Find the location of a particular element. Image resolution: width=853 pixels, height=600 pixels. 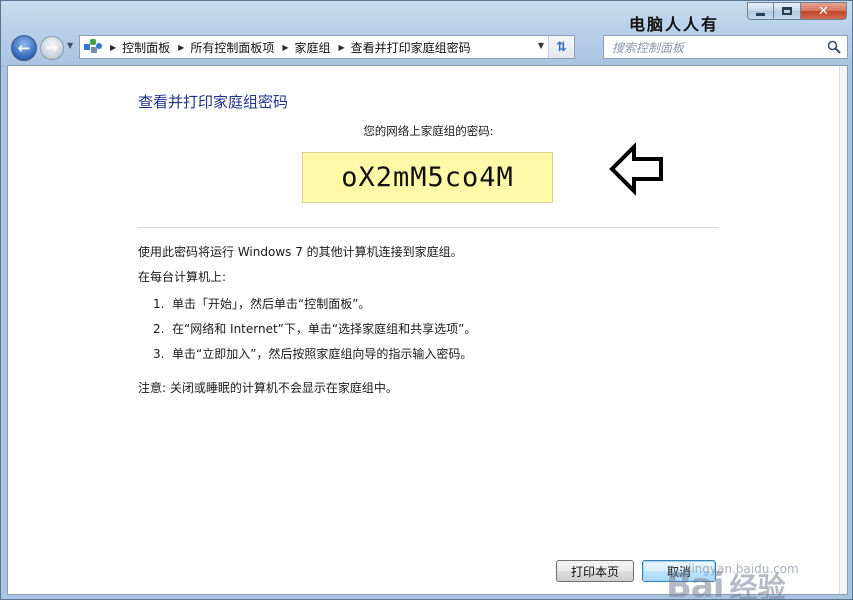

arrow-left-icon: ← is located at coordinates (24, 48).